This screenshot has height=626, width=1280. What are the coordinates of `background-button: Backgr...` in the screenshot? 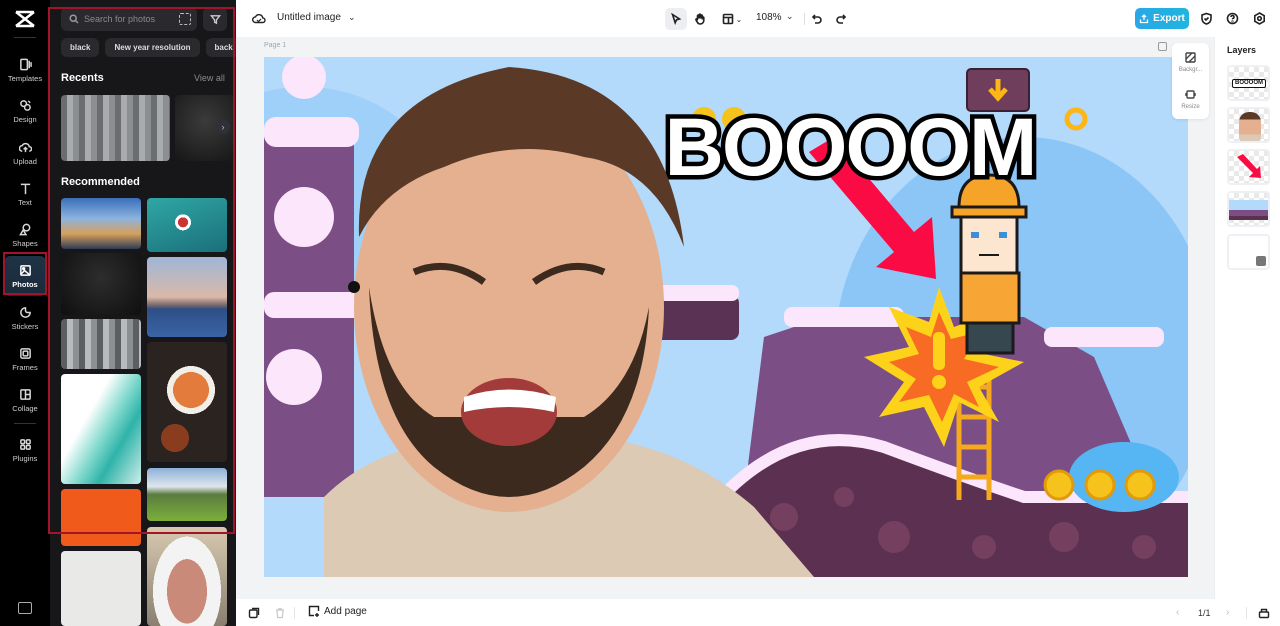 It's located at (1190, 62).